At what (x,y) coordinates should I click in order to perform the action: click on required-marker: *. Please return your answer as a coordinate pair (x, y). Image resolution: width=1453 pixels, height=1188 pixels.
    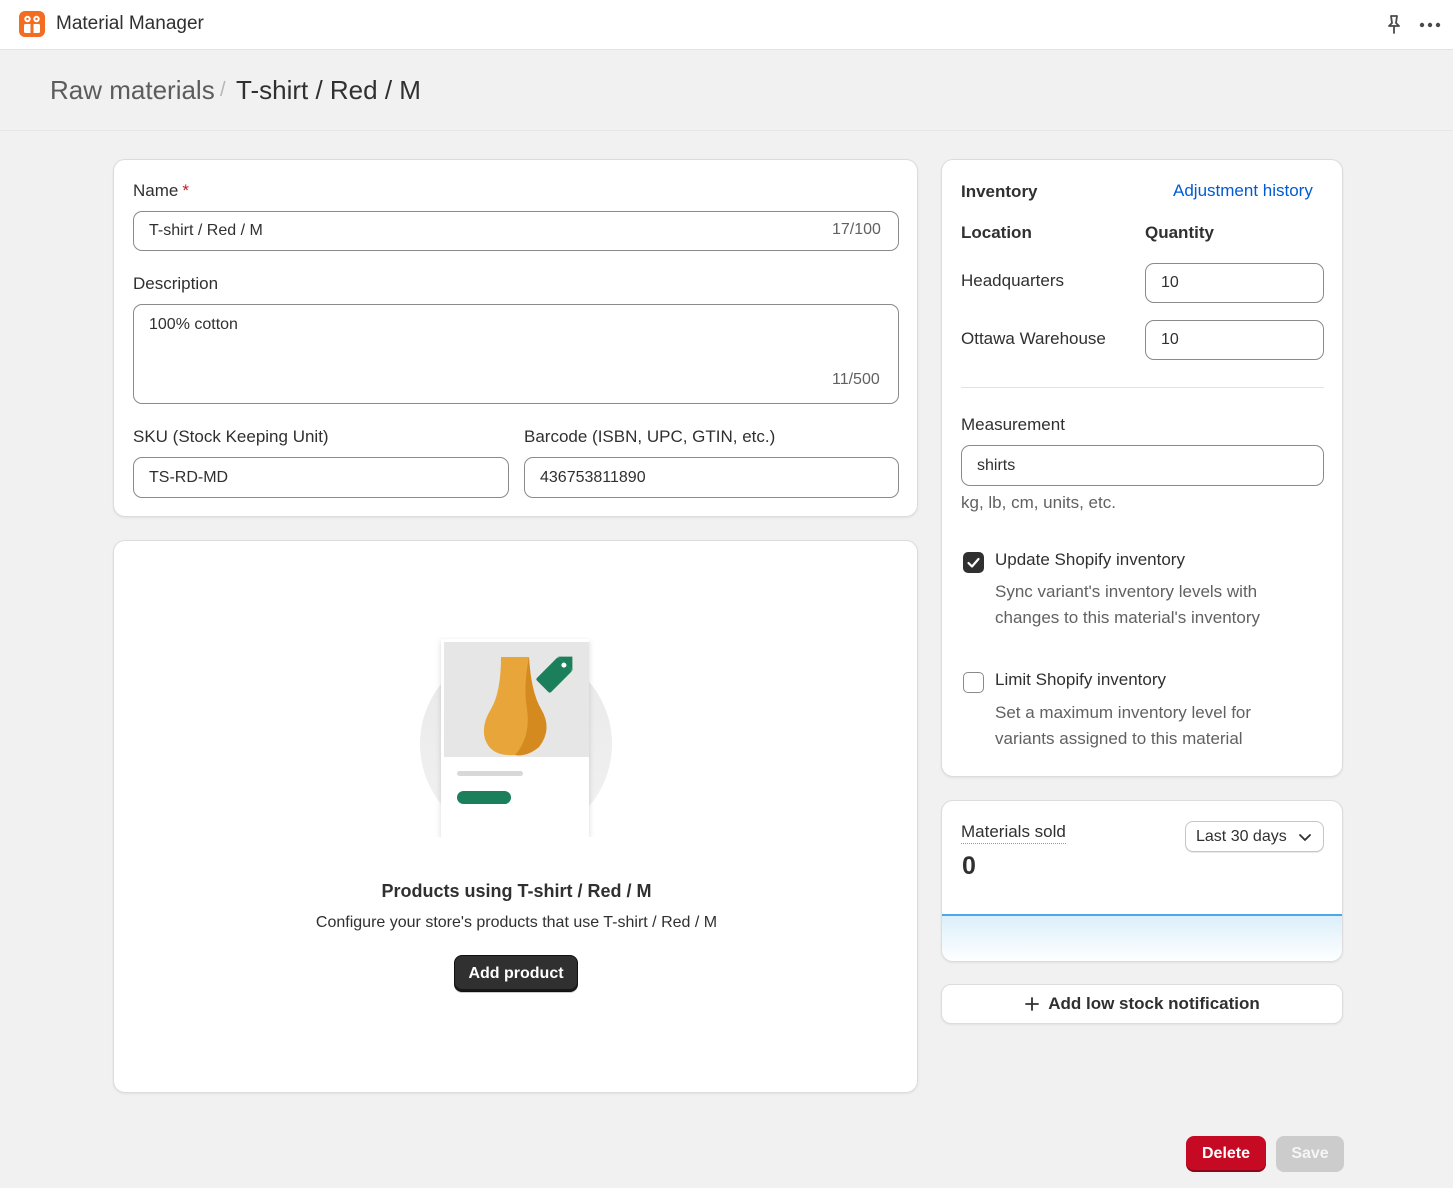
    Looking at the image, I should click on (185, 190).